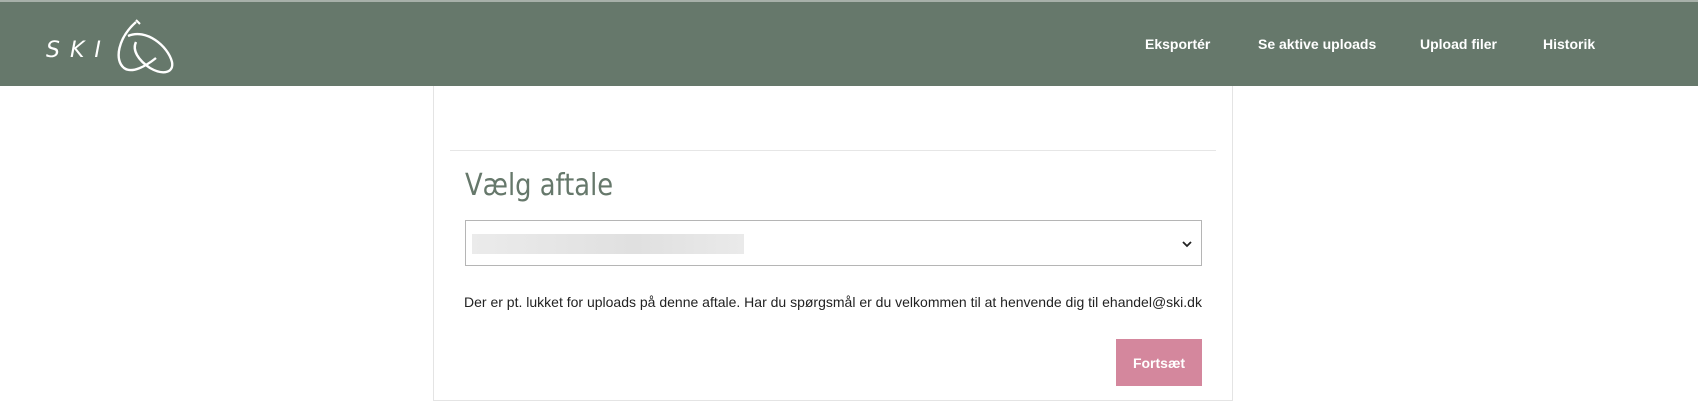 The height and width of the screenshot is (414, 1698). What do you see at coordinates (78, 50) in the screenshot?
I see `logo-text: SKI` at bounding box center [78, 50].